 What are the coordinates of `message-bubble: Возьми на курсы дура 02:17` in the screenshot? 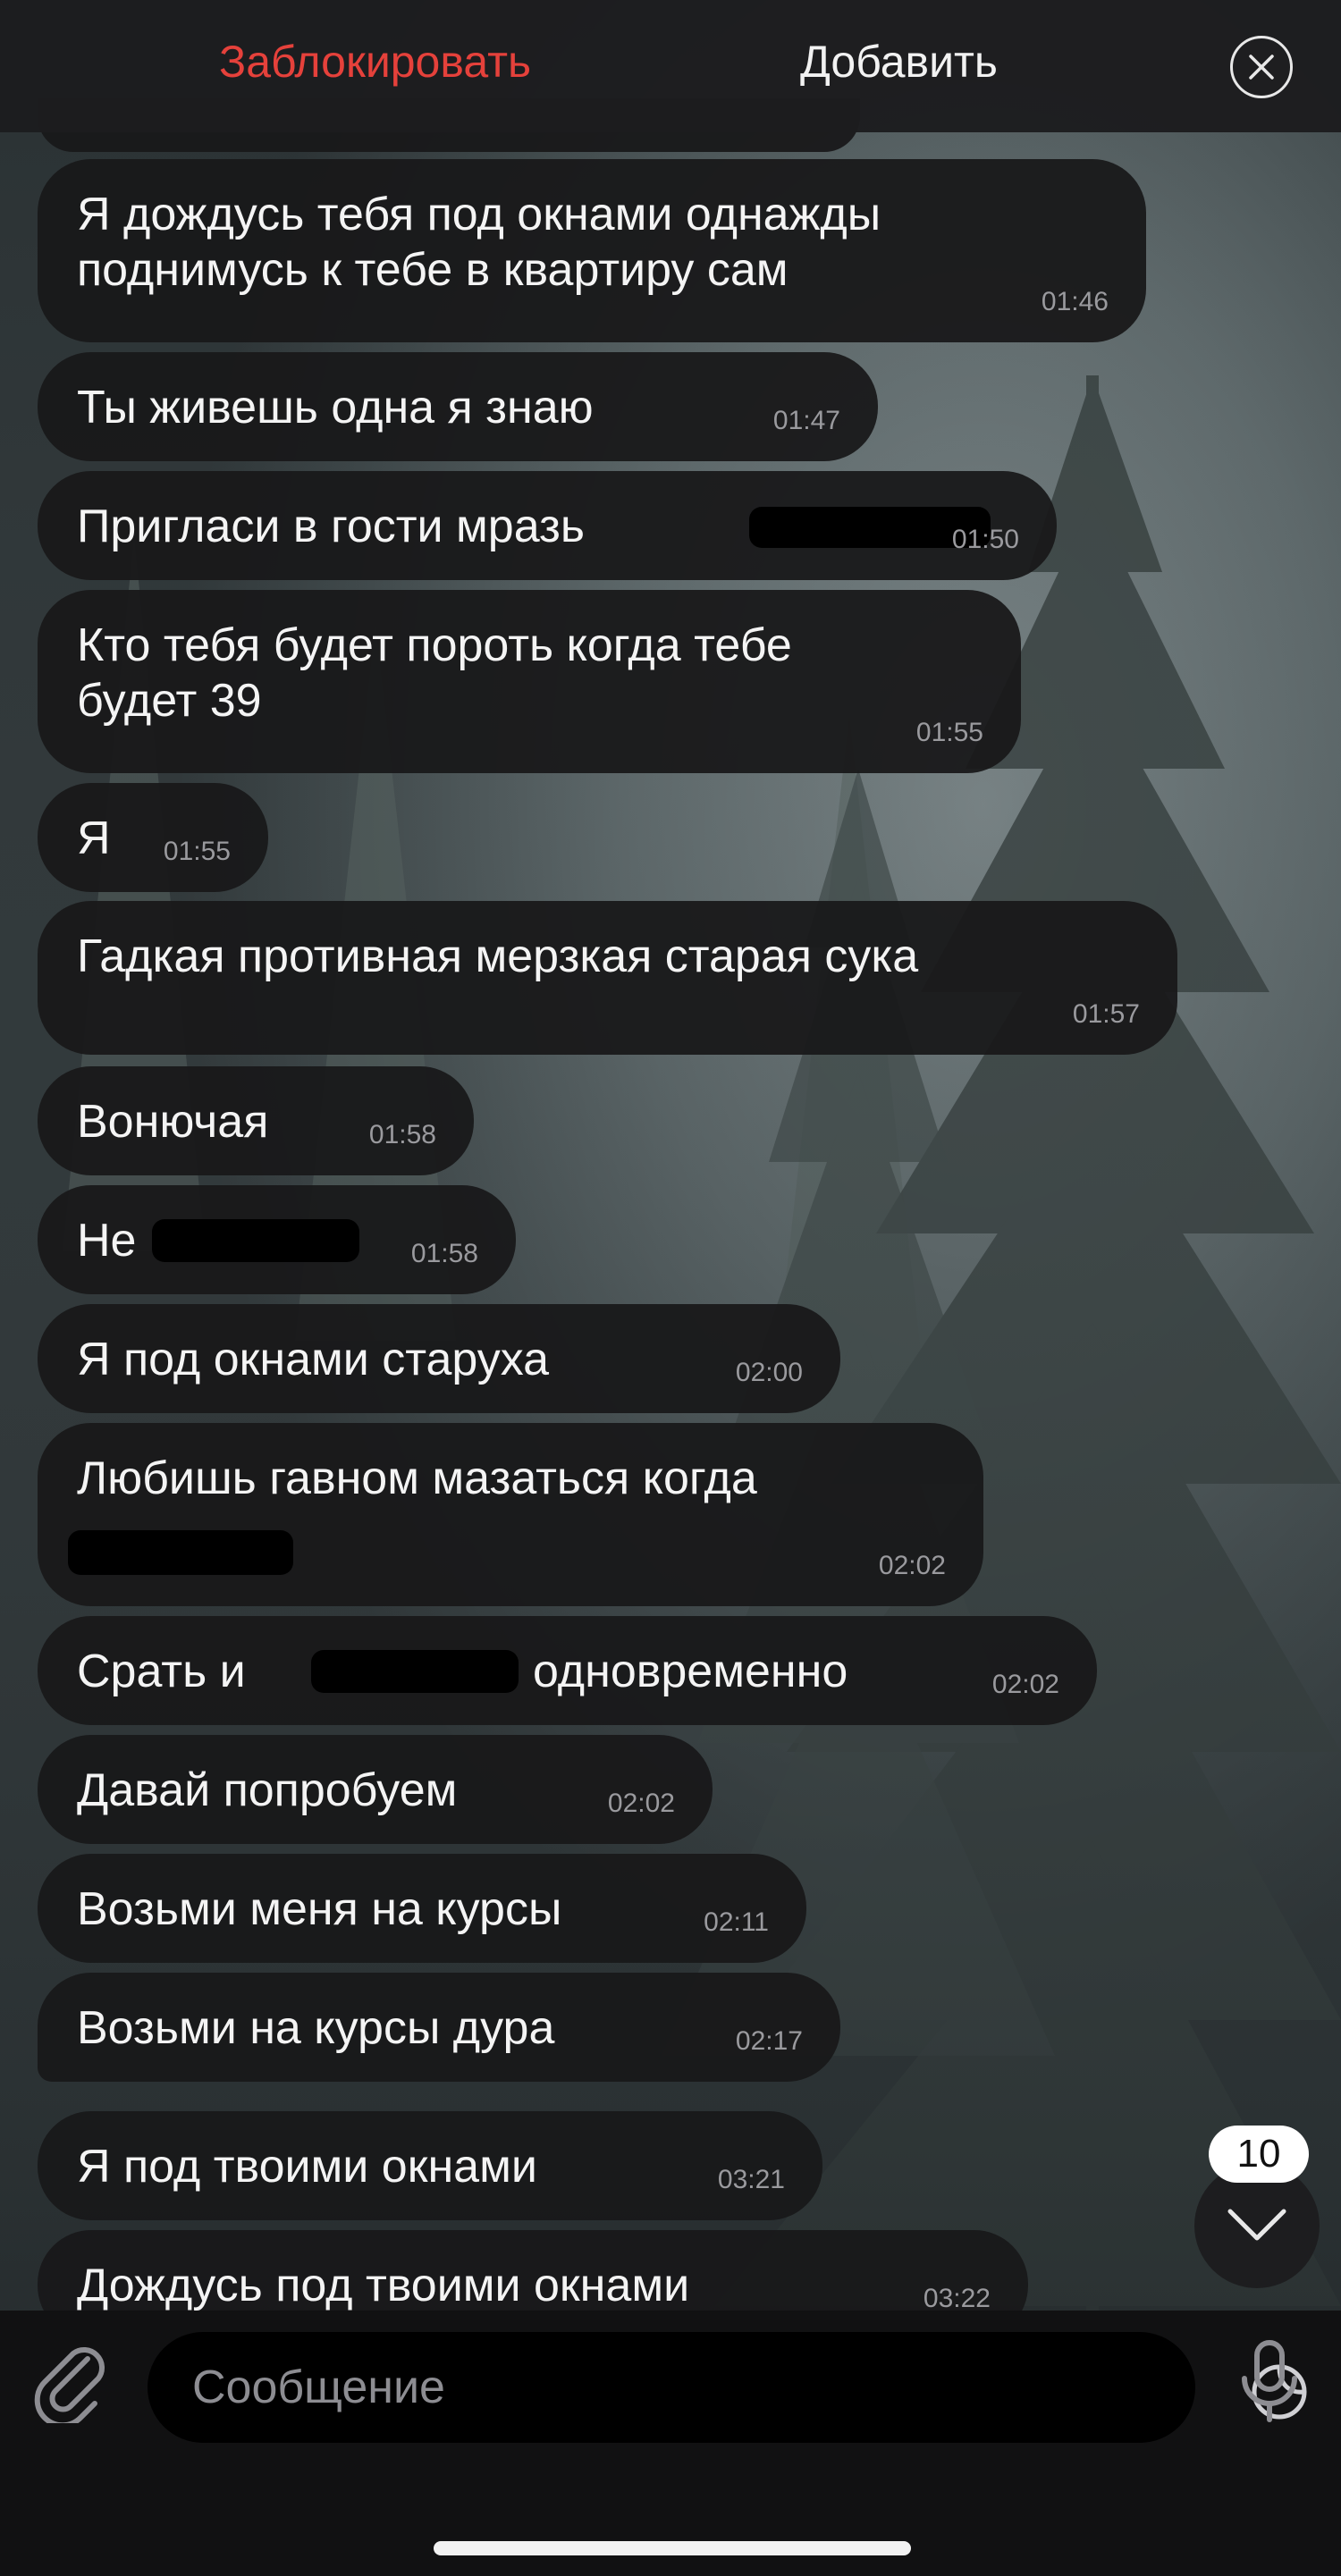 It's located at (439, 2028).